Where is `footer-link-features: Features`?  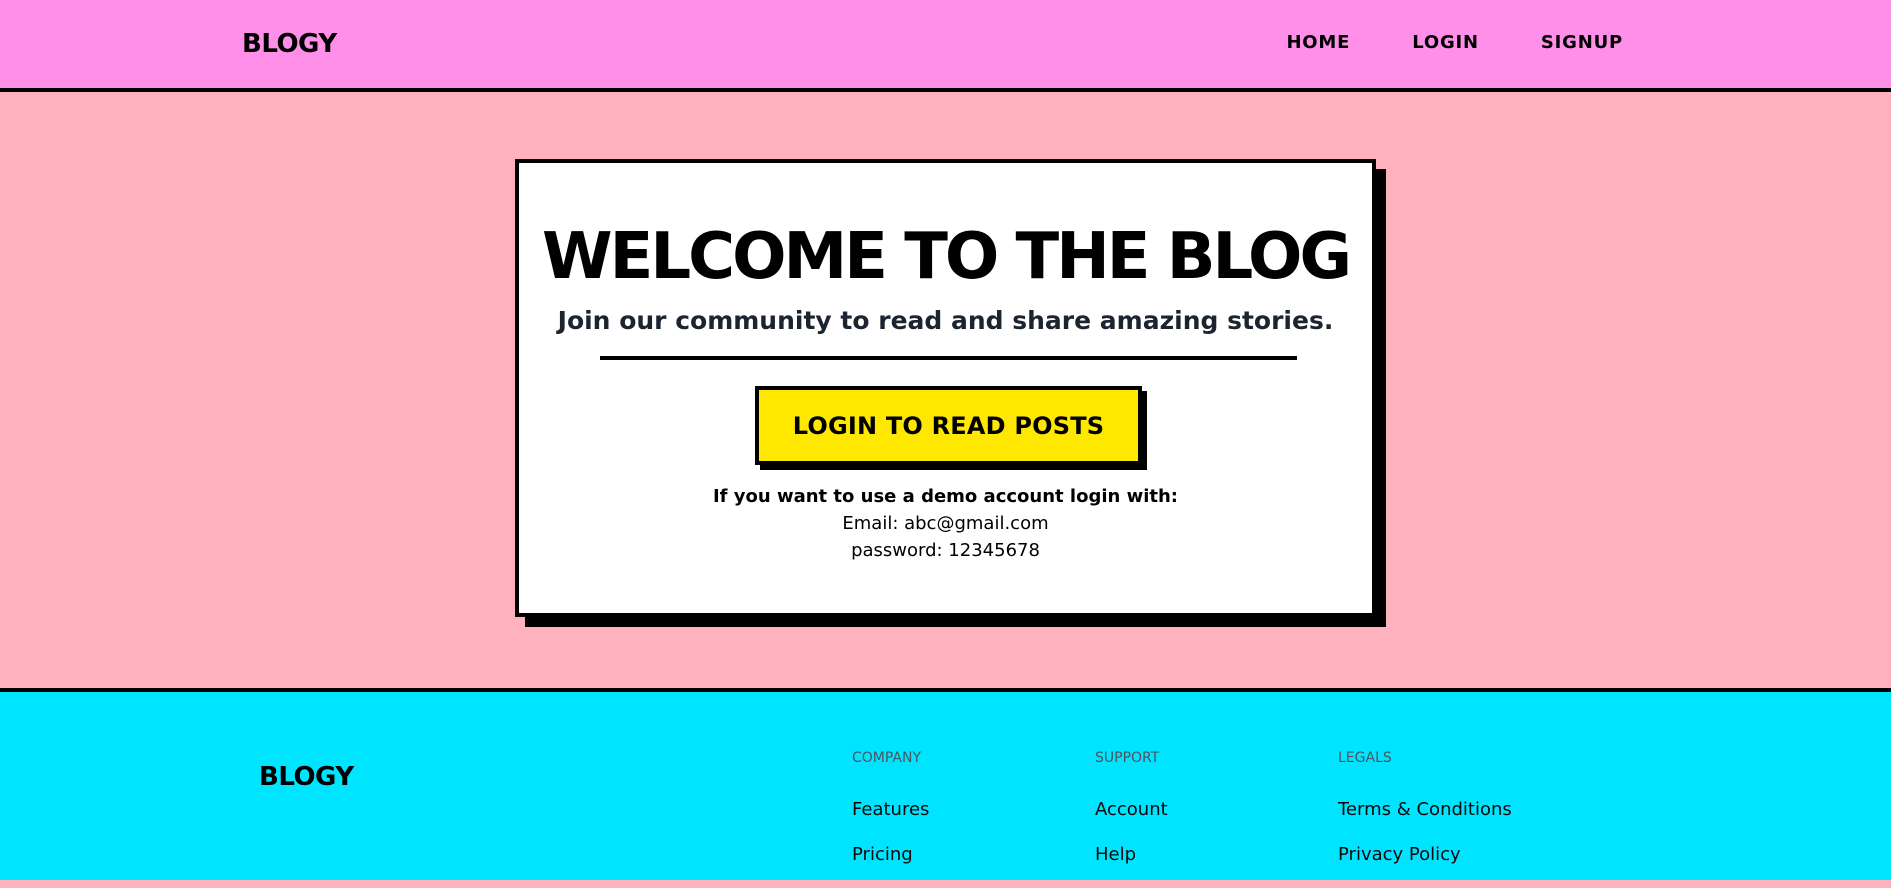
footer-link-features: Features is located at coordinates (890, 810).